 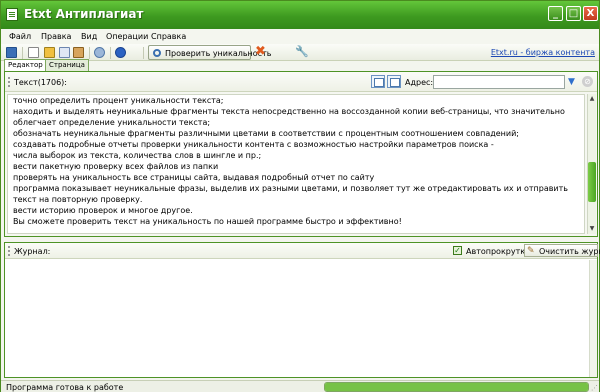 What do you see at coordinates (543, 52) in the screenshot?
I see `etxt-link: Etxt.ru - биржа контента` at bounding box center [543, 52].